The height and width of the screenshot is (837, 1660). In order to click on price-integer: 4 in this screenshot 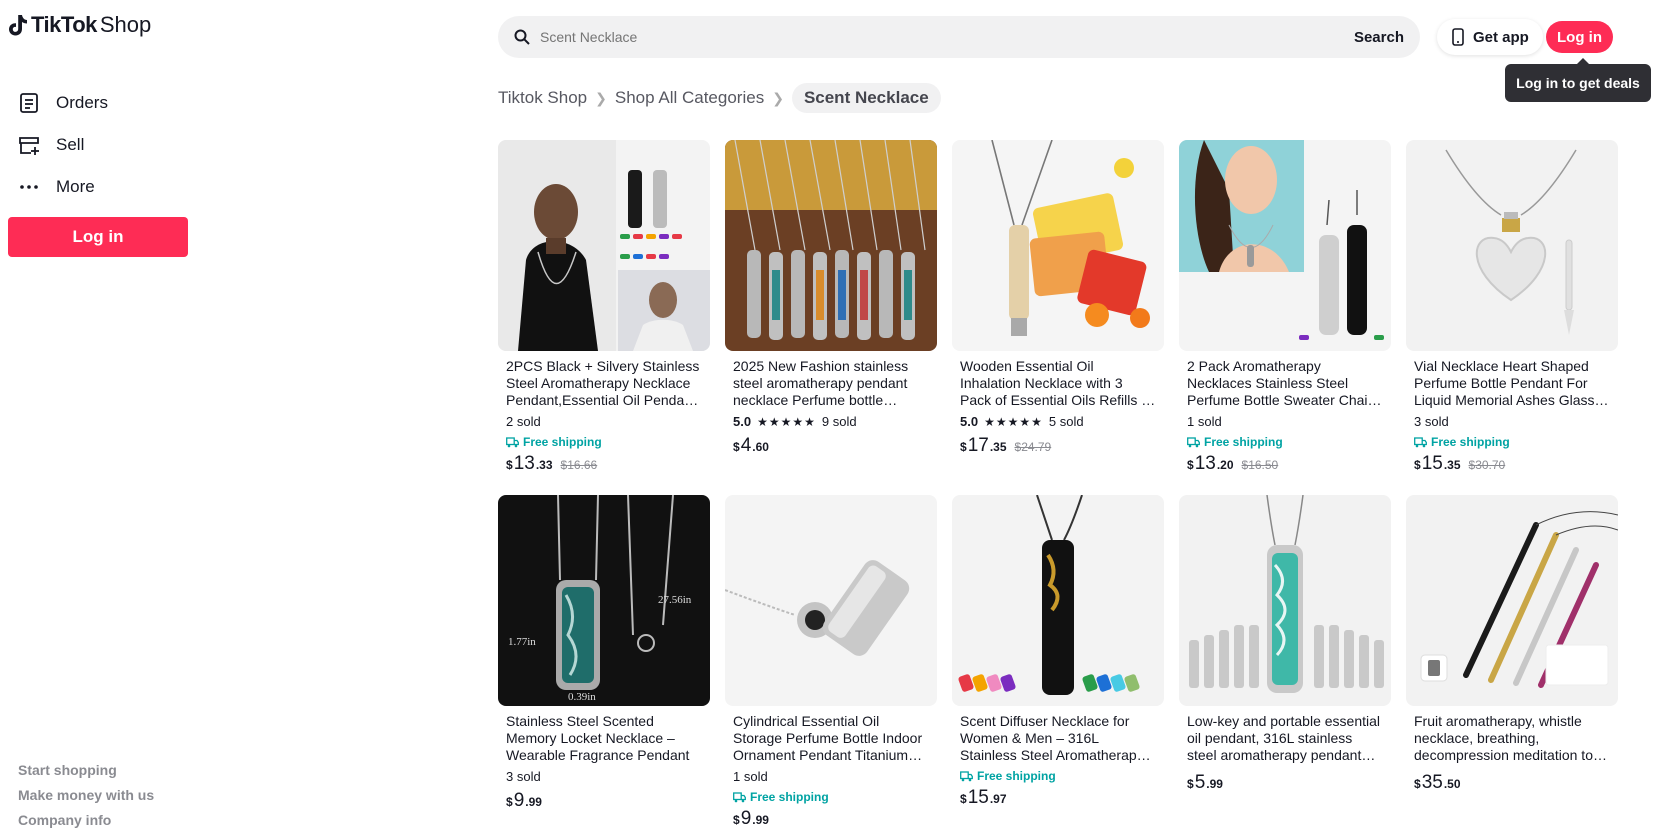, I will do `click(746, 445)`.